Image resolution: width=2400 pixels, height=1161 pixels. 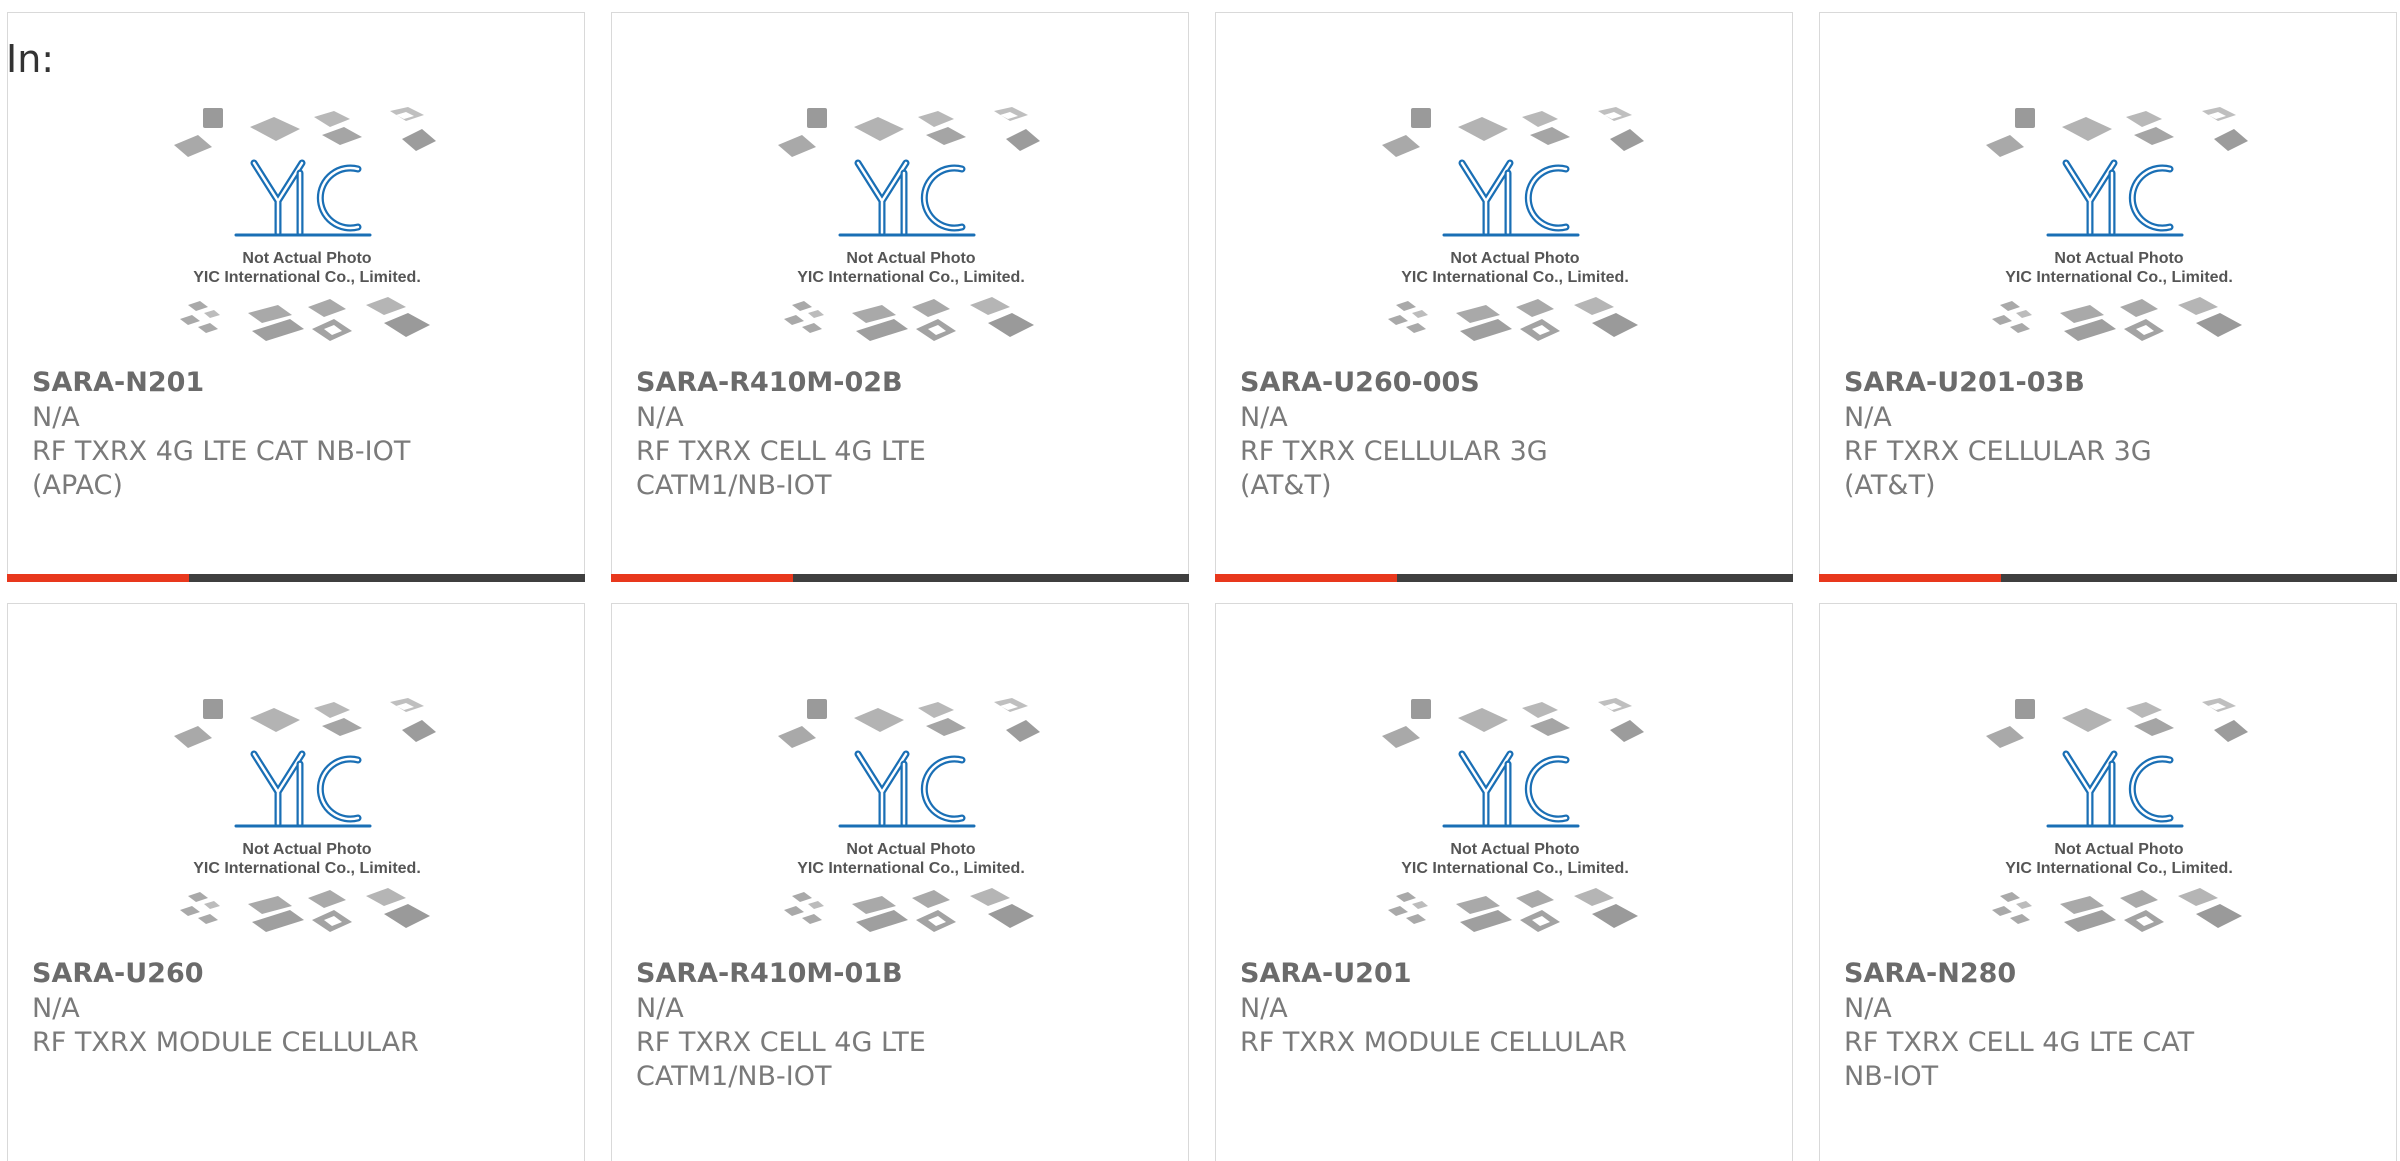 I want to click on product-description: RF TXRX 4G LTE CAT NB-IOT (APAC), so click(x=221, y=468).